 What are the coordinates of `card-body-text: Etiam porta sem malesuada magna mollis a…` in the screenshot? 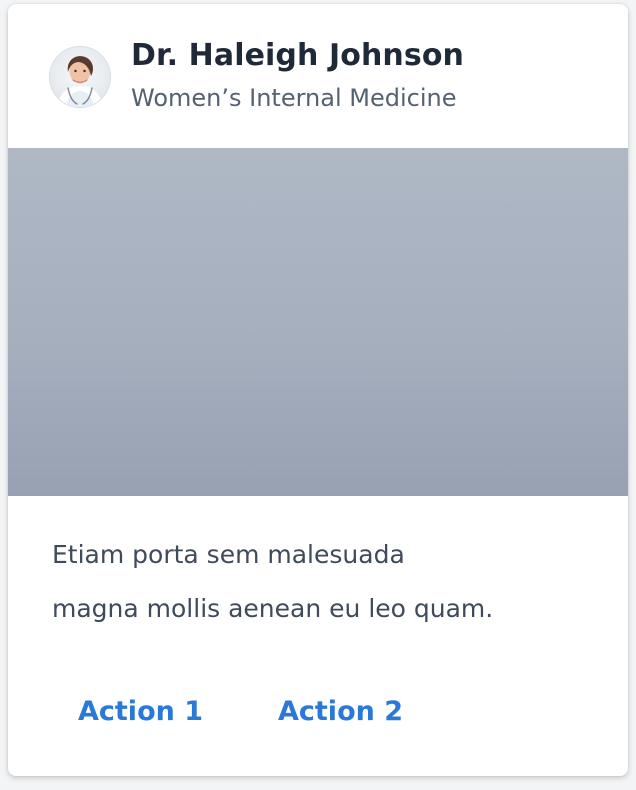 It's located at (322, 582).